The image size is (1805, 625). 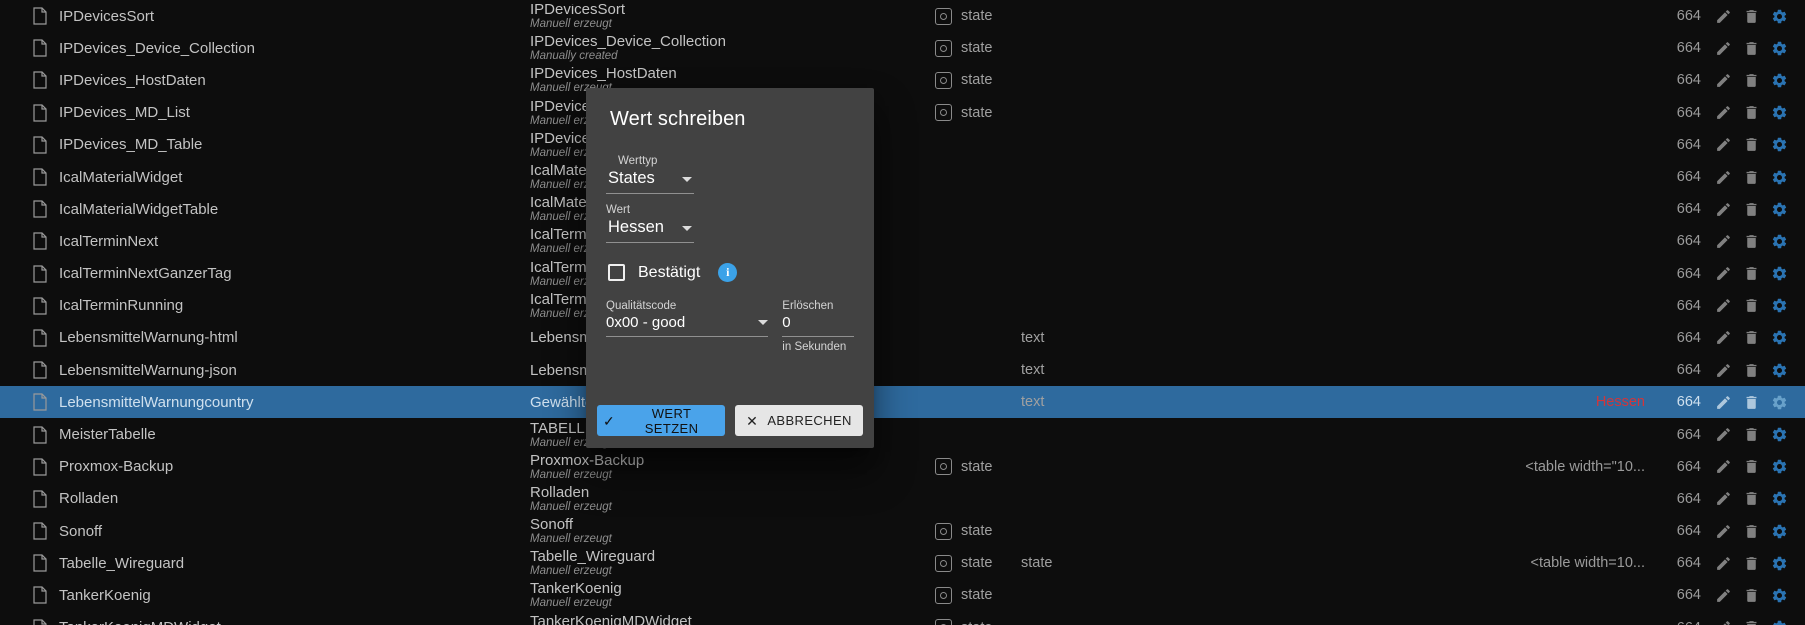 What do you see at coordinates (1033, 337) in the screenshot?
I see `object-role-cell: text` at bounding box center [1033, 337].